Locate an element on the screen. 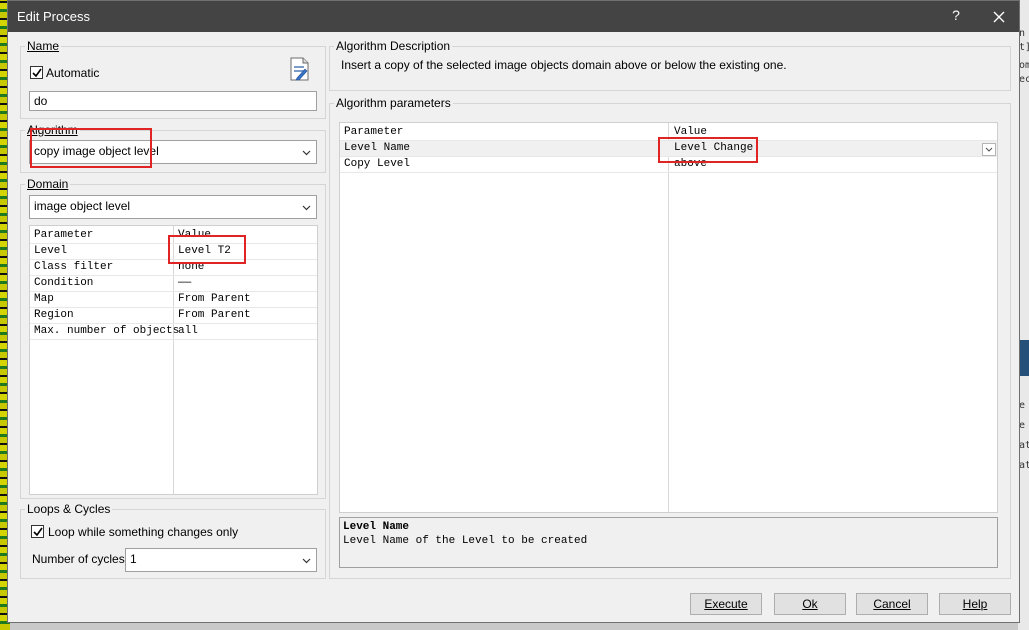 This screenshot has height=630, width=1029. cancel-button-label: Cancel is located at coordinates (892, 604).